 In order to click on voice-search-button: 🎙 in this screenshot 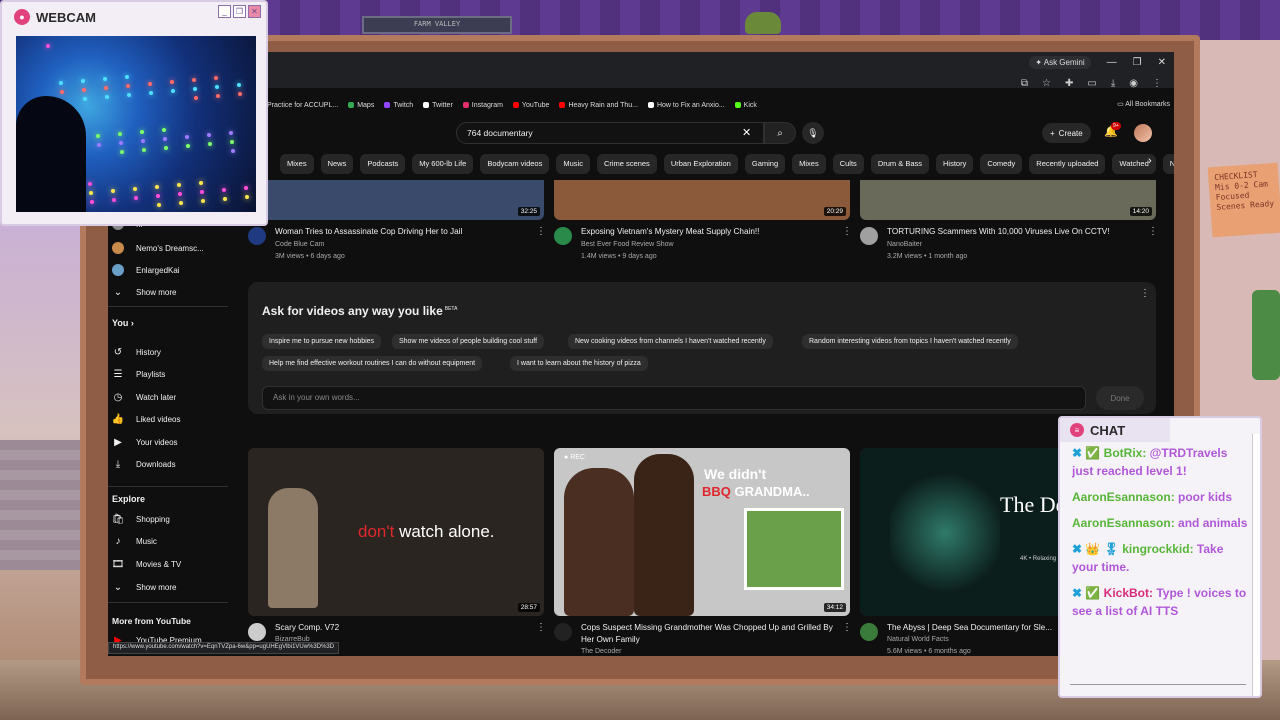, I will do `click(813, 133)`.